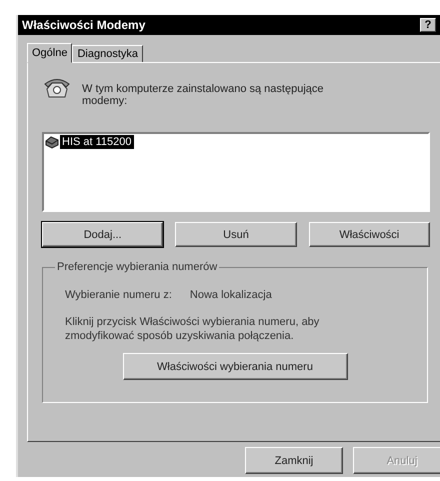 The image size is (440, 481). Describe the element at coordinates (137, 267) in the screenshot. I see `group-title: Preferencje wybierania numerów` at that location.